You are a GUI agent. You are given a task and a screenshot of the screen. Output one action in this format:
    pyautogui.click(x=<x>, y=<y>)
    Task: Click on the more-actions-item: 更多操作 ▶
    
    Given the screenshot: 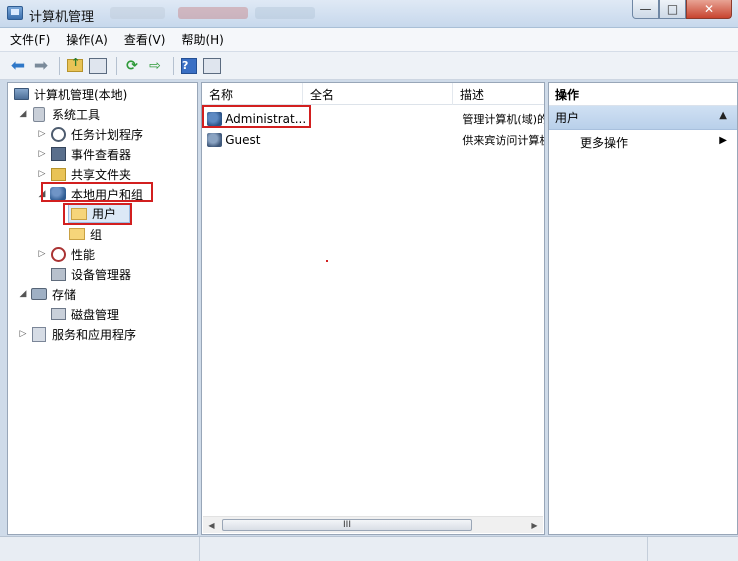 What is the action you would take?
    pyautogui.click(x=643, y=142)
    